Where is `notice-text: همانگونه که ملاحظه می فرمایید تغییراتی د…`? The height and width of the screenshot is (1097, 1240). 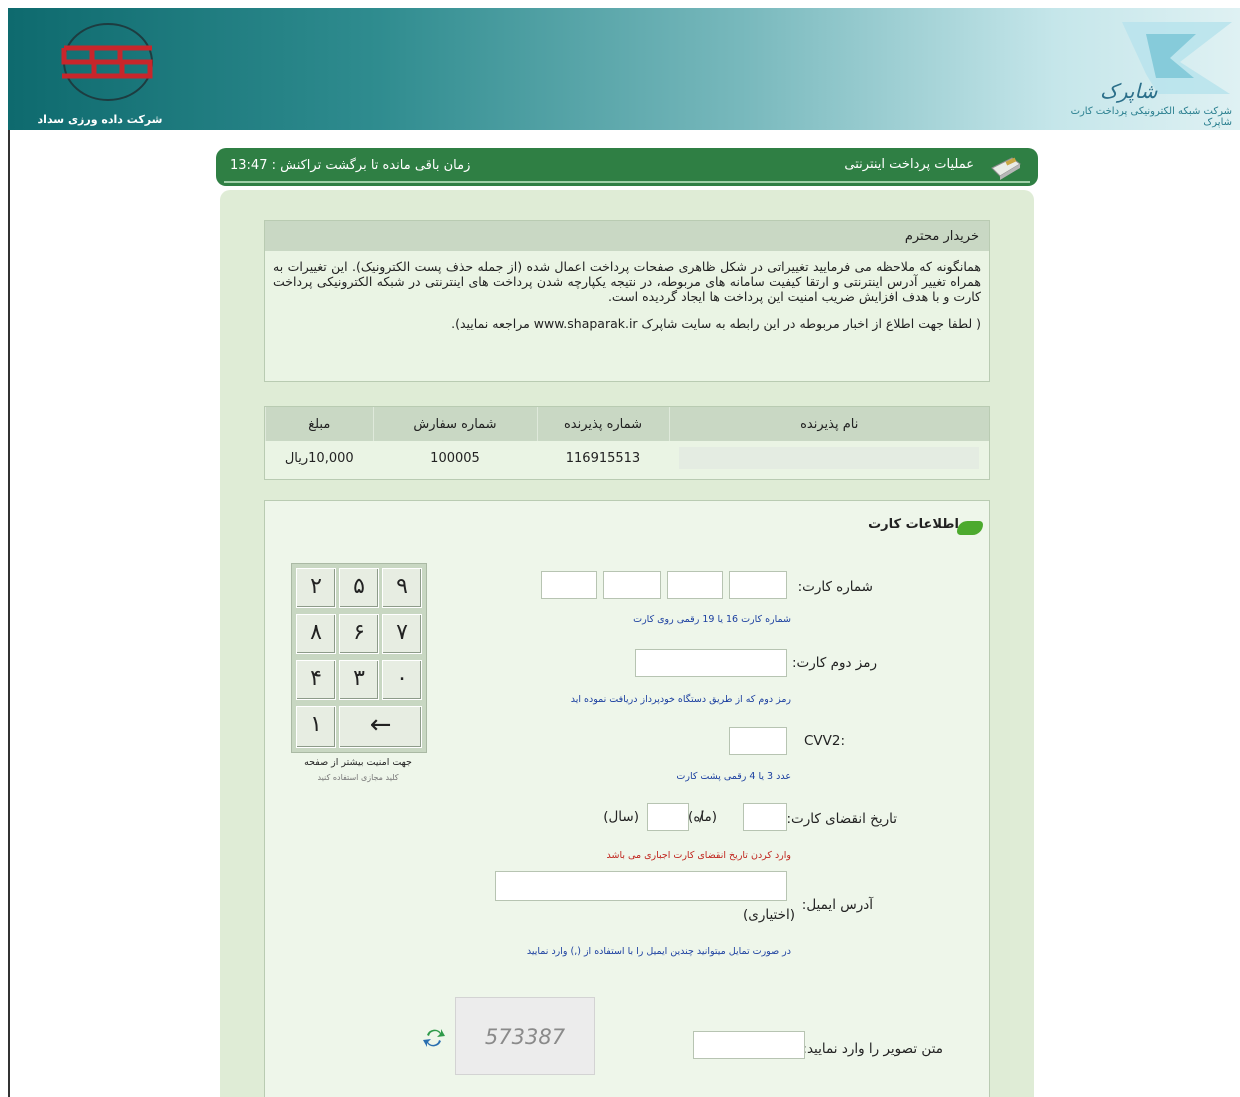 notice-text: همانگونه که ملاحظه می فرمایید تغییراتی د… is located at coordinates (627, 281).